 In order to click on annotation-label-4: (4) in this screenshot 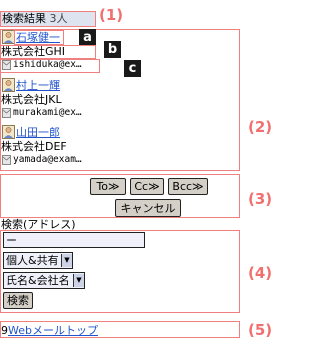, I will do `click(260, 273)`.